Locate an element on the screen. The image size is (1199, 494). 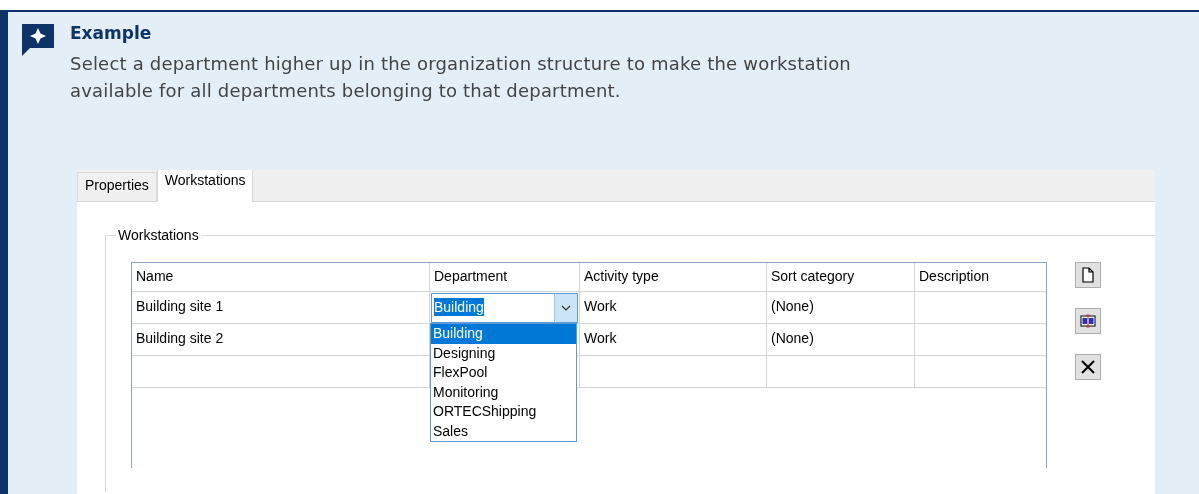
group-title: Workstations is located at coordinates (158, 235).